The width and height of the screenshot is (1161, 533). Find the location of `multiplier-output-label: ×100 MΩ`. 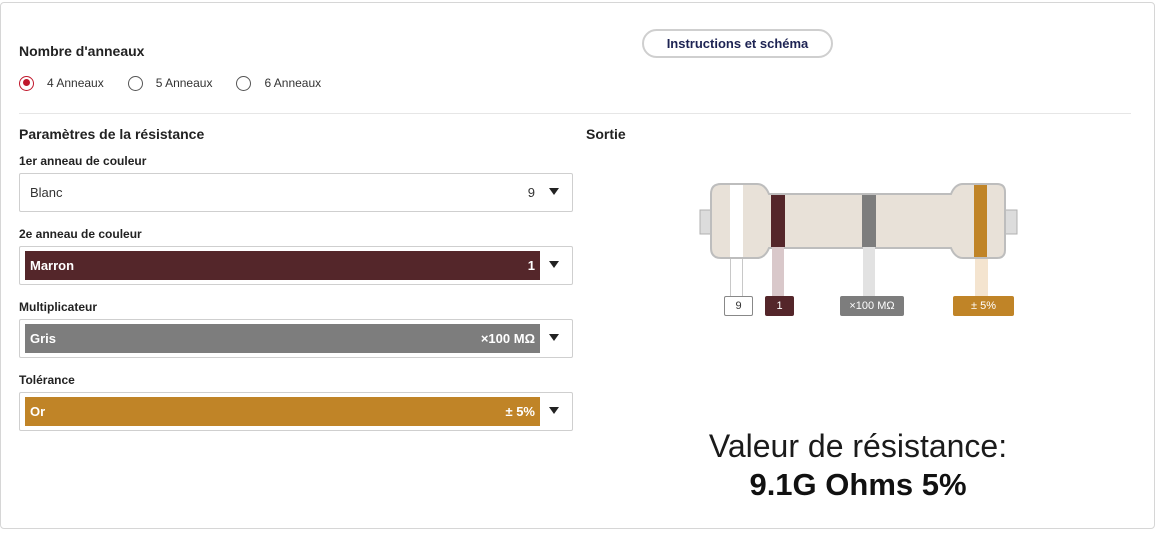

multiplier-output-label: ×100 MΩ is located at coordinates (872, 306).